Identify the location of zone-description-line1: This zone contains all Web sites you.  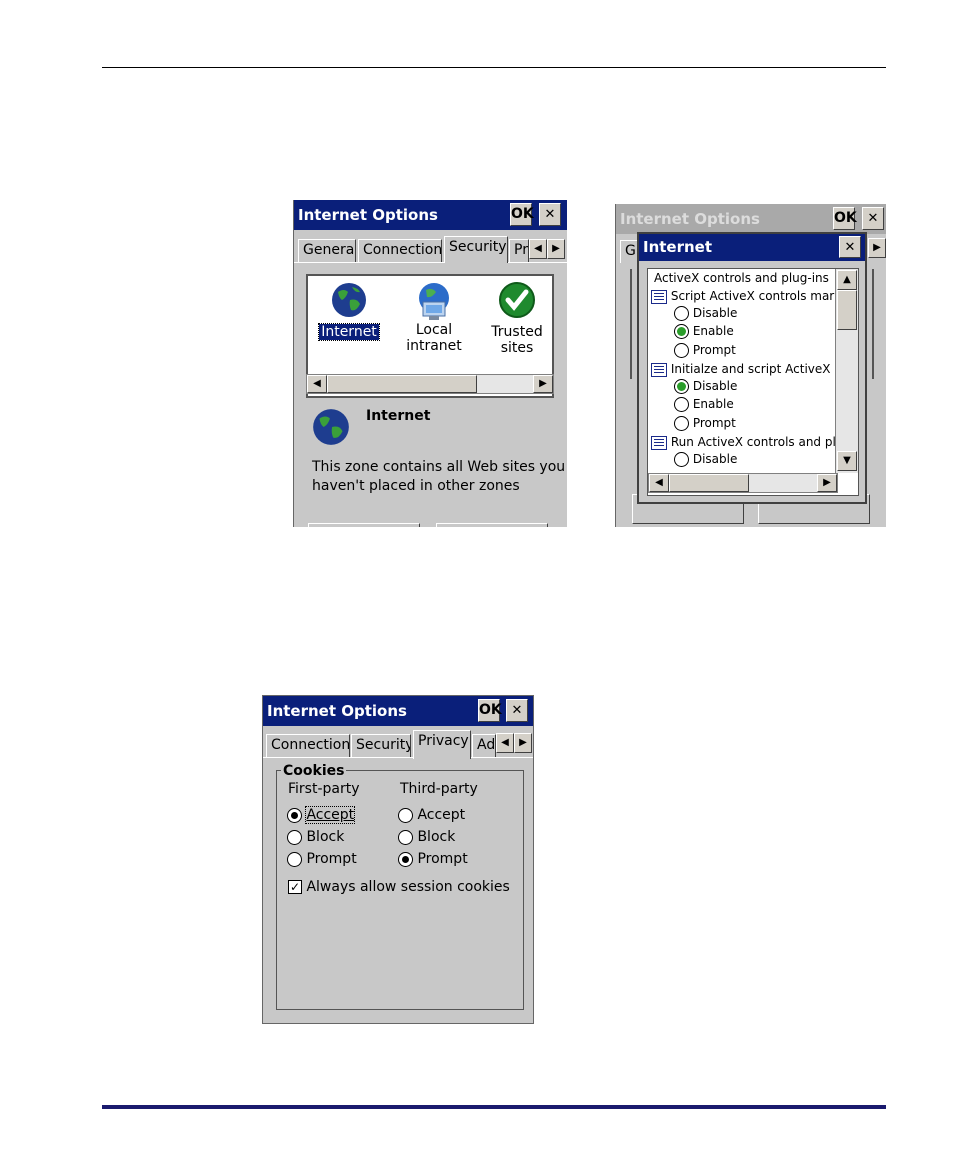
(439, 467).